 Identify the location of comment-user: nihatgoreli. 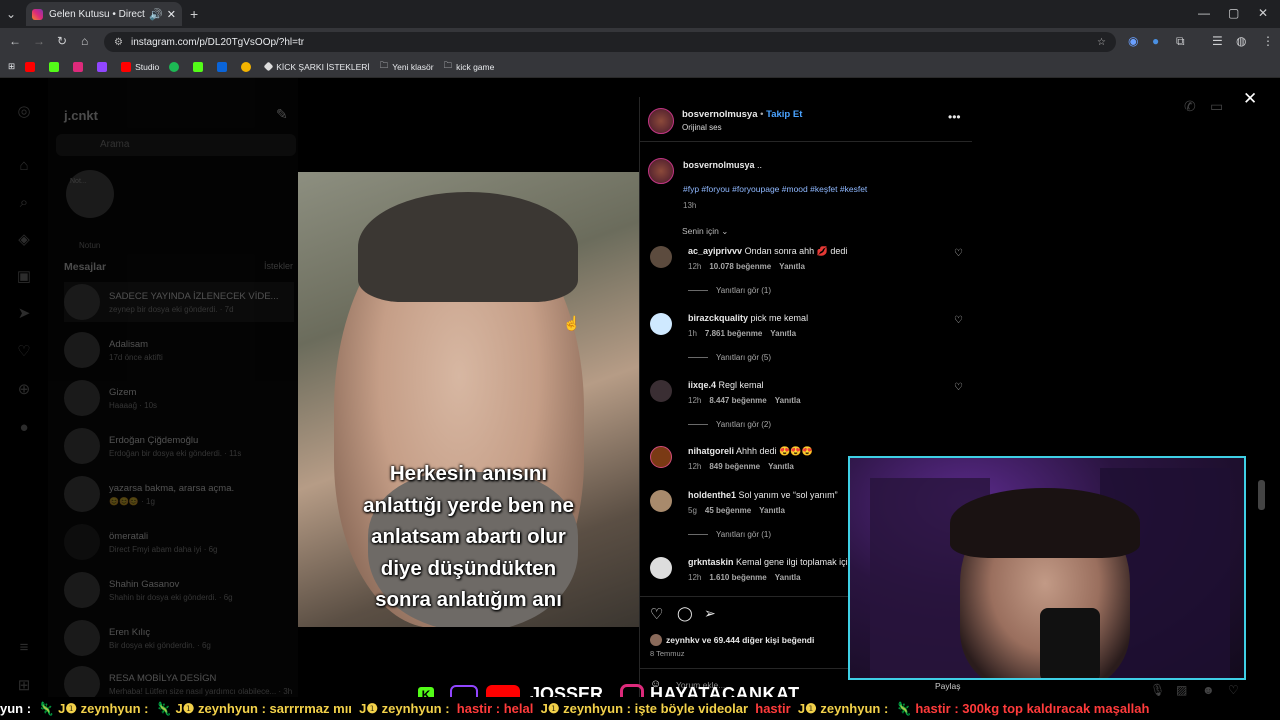
(711, 451).